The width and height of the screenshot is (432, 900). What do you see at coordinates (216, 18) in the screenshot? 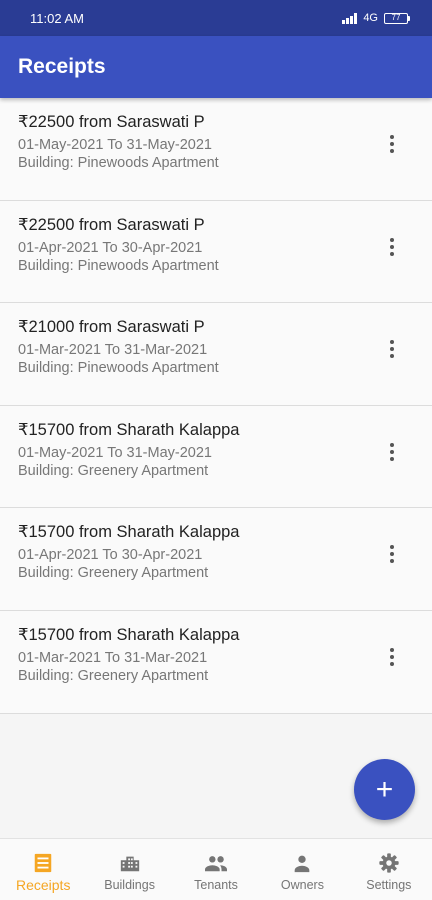
I see `status-bar: 11:02 AM 4G 77` at bounding box center [216, 18].